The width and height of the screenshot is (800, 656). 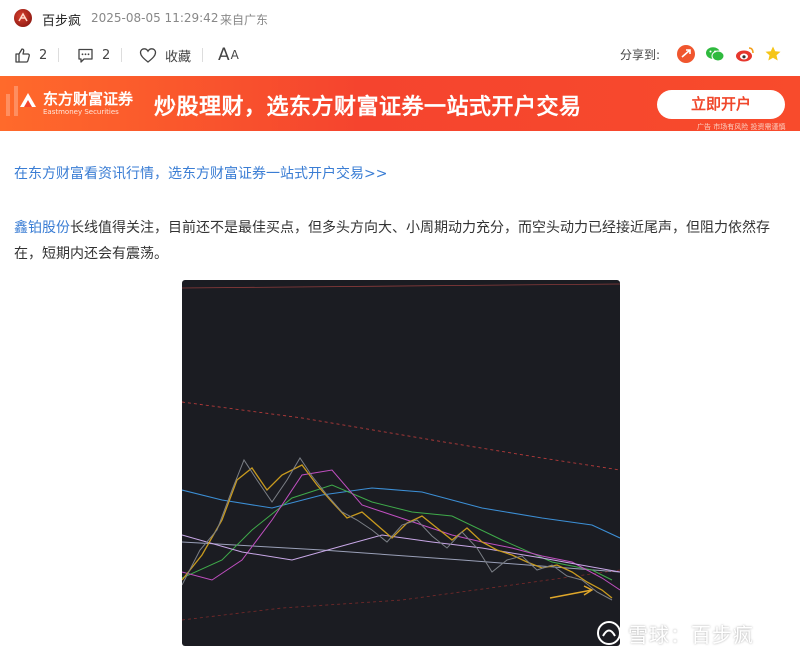 What do you see at coordinates (155, 18) in the screenshot?
I see `post-timestamp: 2025-08-05 11:29:42` at bounding box center [155, 18].